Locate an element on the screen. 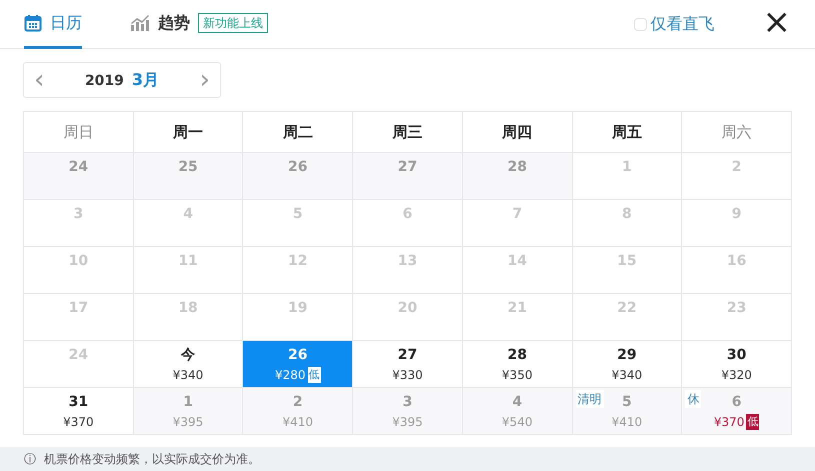 The width and height of the screenshot is (815, 471). day-cell: 3 ¥395 is located at coordinates (408, 411).